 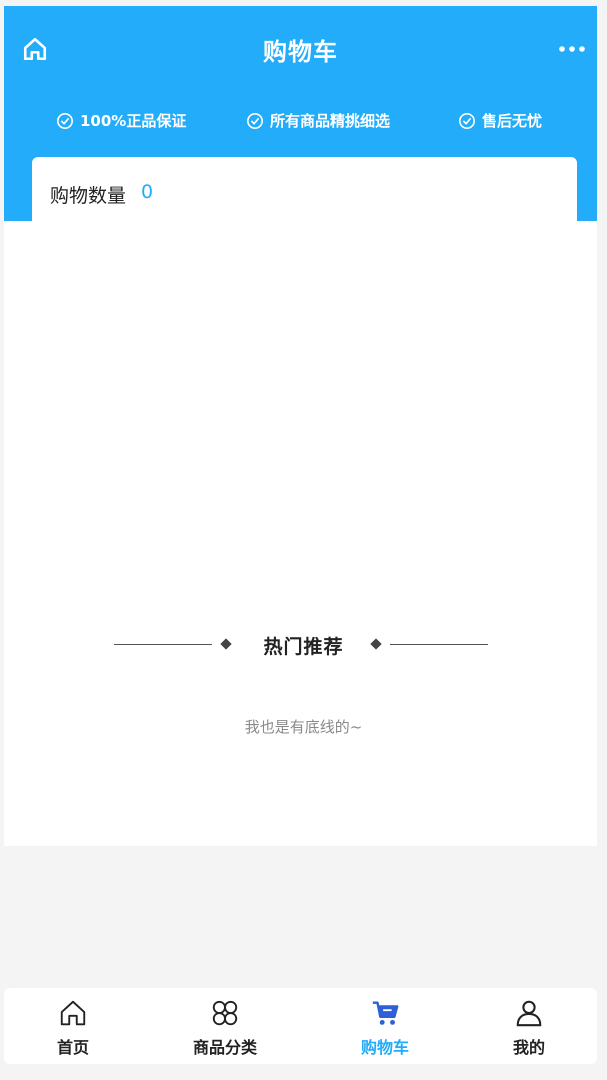 I want to click on more-icon, so click(x=572, y=49).